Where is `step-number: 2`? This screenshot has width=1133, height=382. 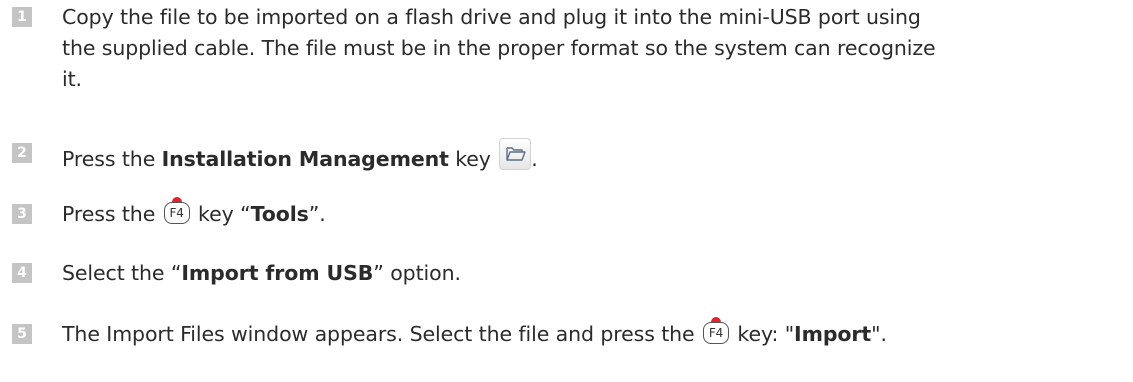
step-number: 2 is located at coordinates (22, 153).